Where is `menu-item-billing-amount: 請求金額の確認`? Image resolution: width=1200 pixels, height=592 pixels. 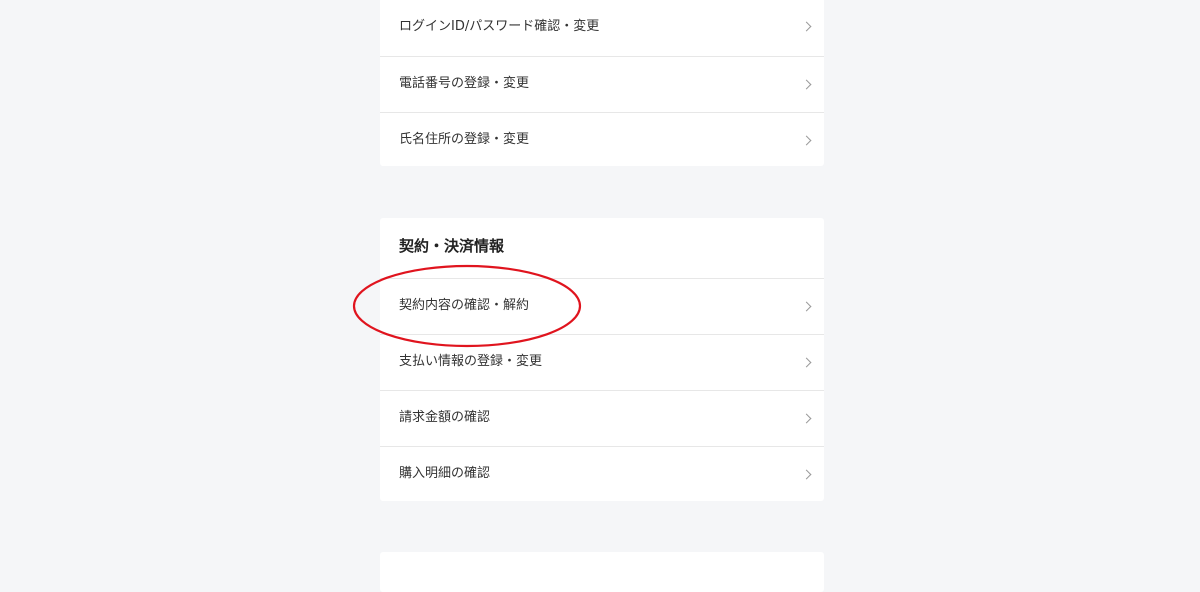
menu-item-billing-amount: 請求金額の確認 is located at coordinates (602, 418).